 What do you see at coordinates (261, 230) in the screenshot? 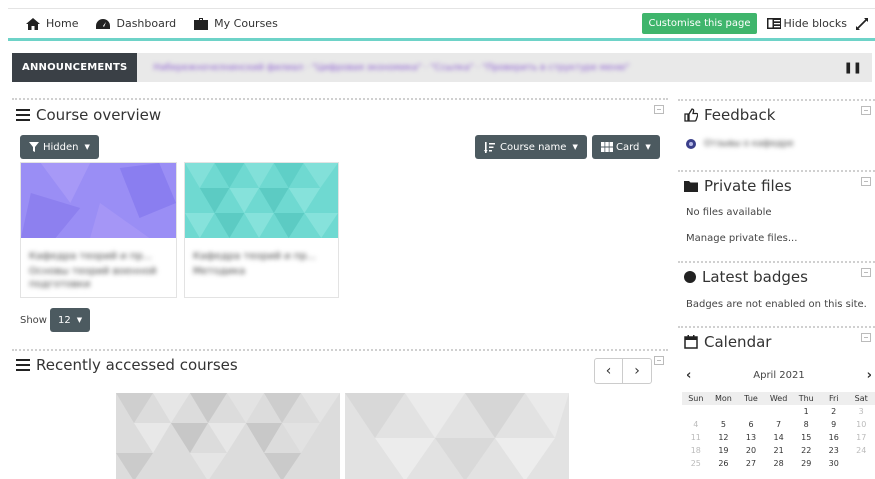
I see `course-card: Кафедра теорий и пр... Методика` at bounding box center [261, 230].